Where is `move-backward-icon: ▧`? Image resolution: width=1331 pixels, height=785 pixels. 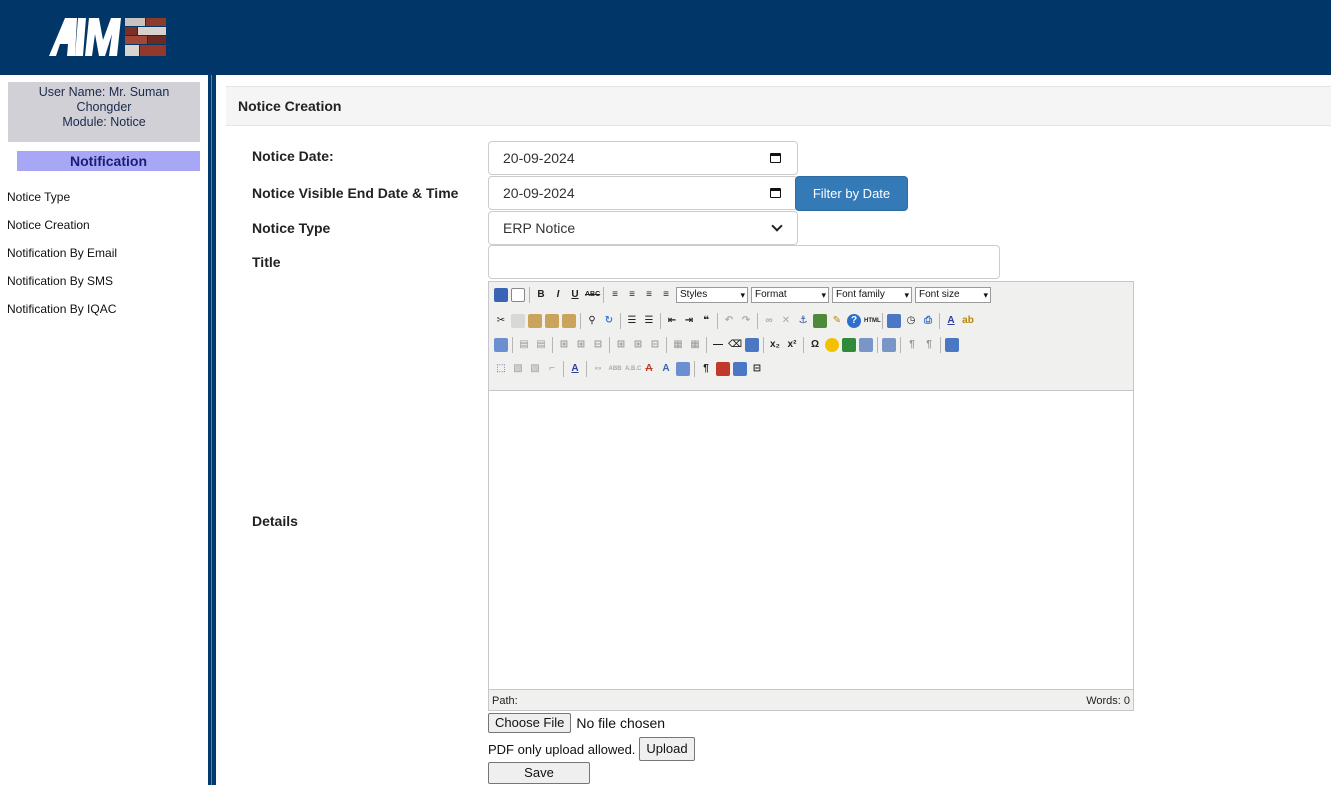
move-backward-icon: ▧ is located at coordinates (535, 369).